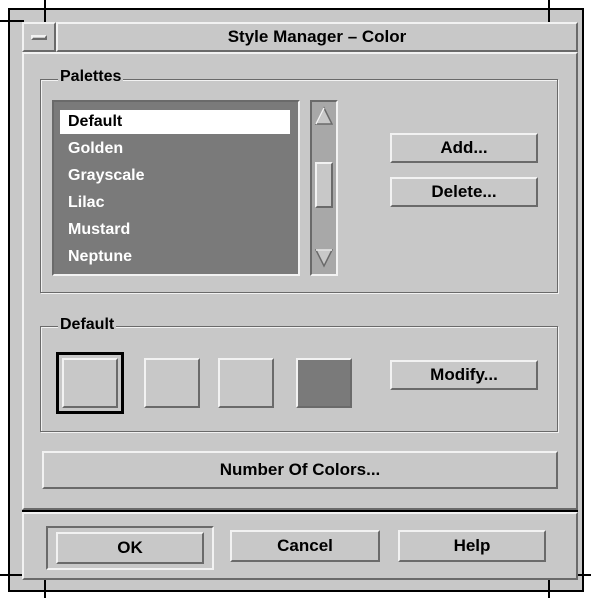  Describe the element at coordinates (175, 203) in the screenshot. I see `palette-list-item-lilac: Lilac` at that location.